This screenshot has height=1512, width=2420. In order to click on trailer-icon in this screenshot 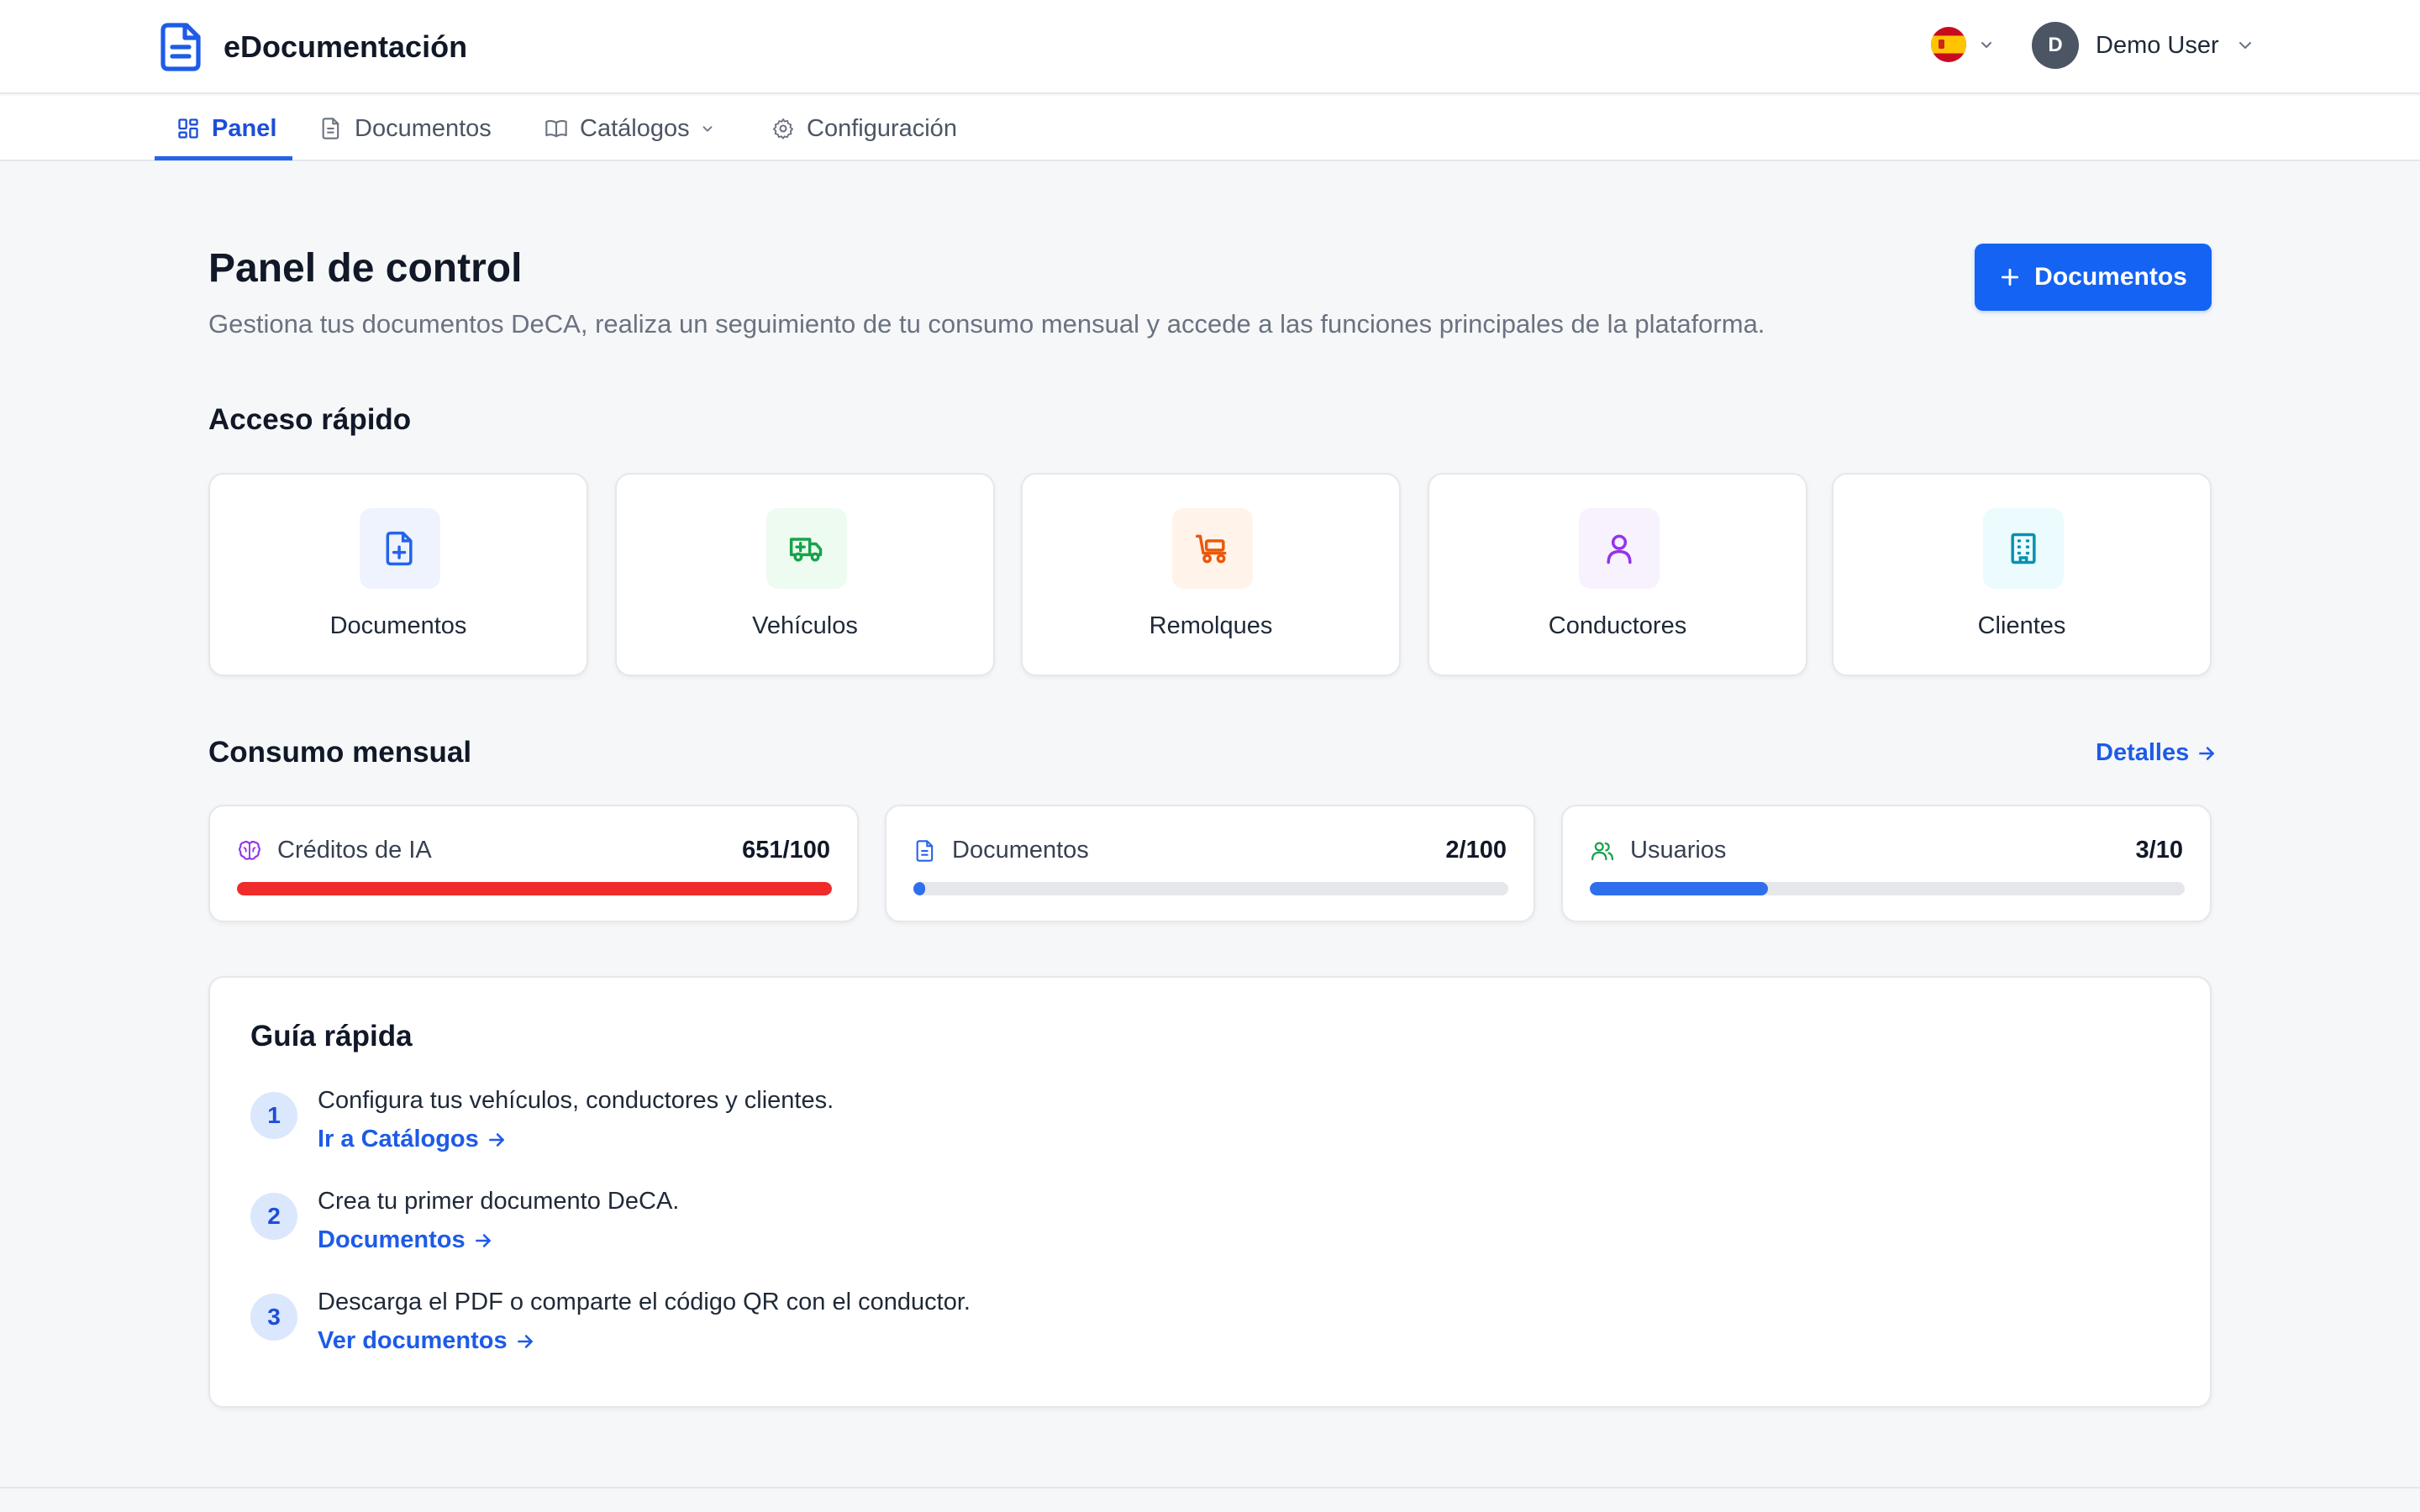, I will do `click(1211, 549)`.